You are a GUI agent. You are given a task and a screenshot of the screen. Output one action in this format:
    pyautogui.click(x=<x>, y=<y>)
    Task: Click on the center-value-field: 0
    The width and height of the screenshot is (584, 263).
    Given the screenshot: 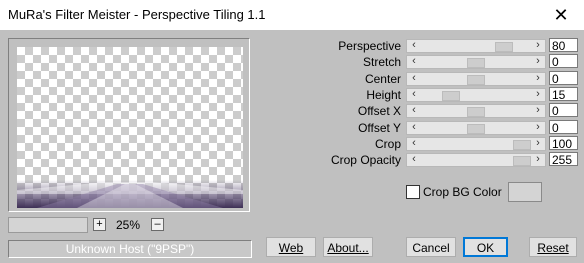 What is the action you would take?
    pyautogui.click(x=563, y=78)
    